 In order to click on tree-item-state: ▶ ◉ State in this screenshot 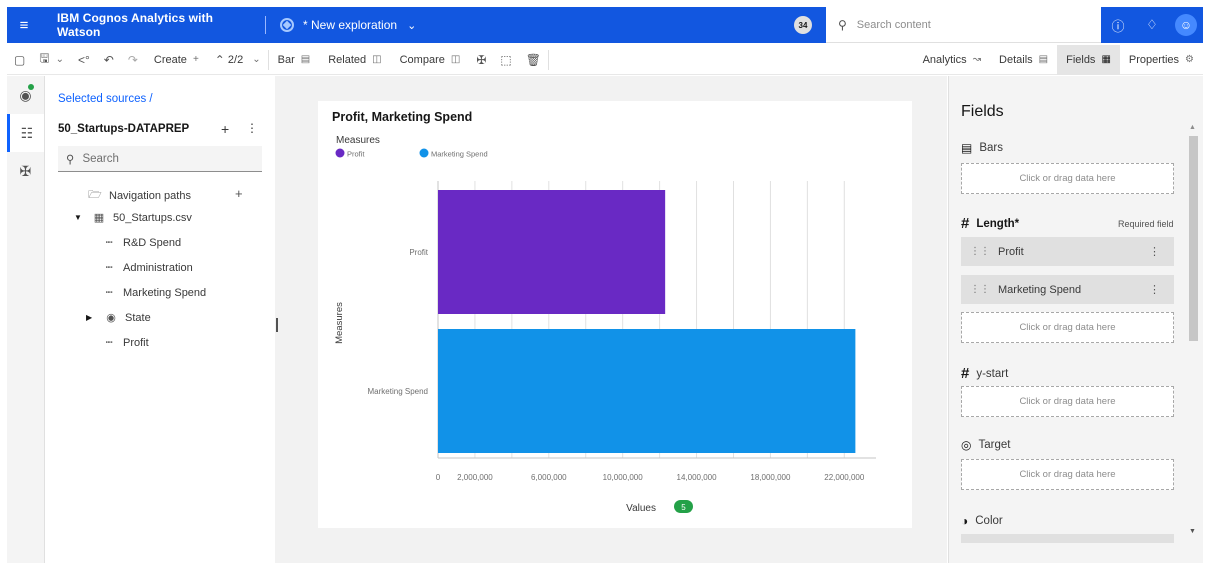, I will do `click(118, 318)`.